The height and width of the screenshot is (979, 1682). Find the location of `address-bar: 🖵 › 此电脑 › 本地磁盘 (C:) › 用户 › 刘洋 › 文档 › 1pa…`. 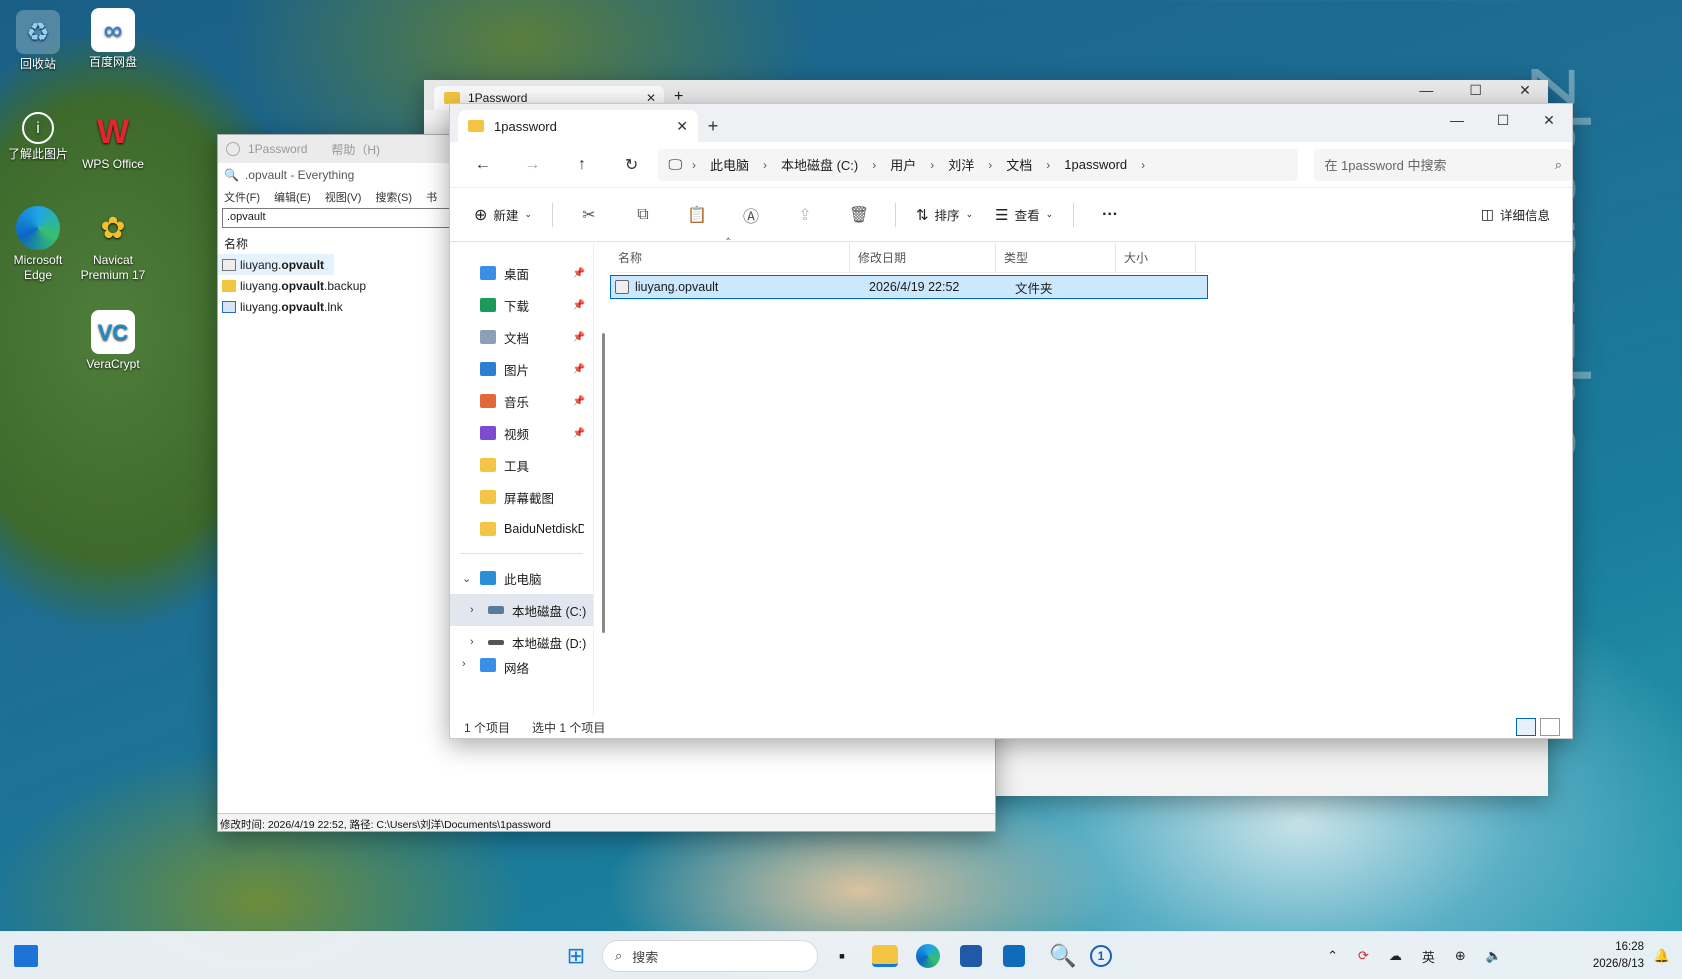

address-bar: 🖵 › 此电脑 › 本地磁盘 (C:) › 用户 › 刘洋 › 文档 › 1pa… is located at coordinates (978, 164).